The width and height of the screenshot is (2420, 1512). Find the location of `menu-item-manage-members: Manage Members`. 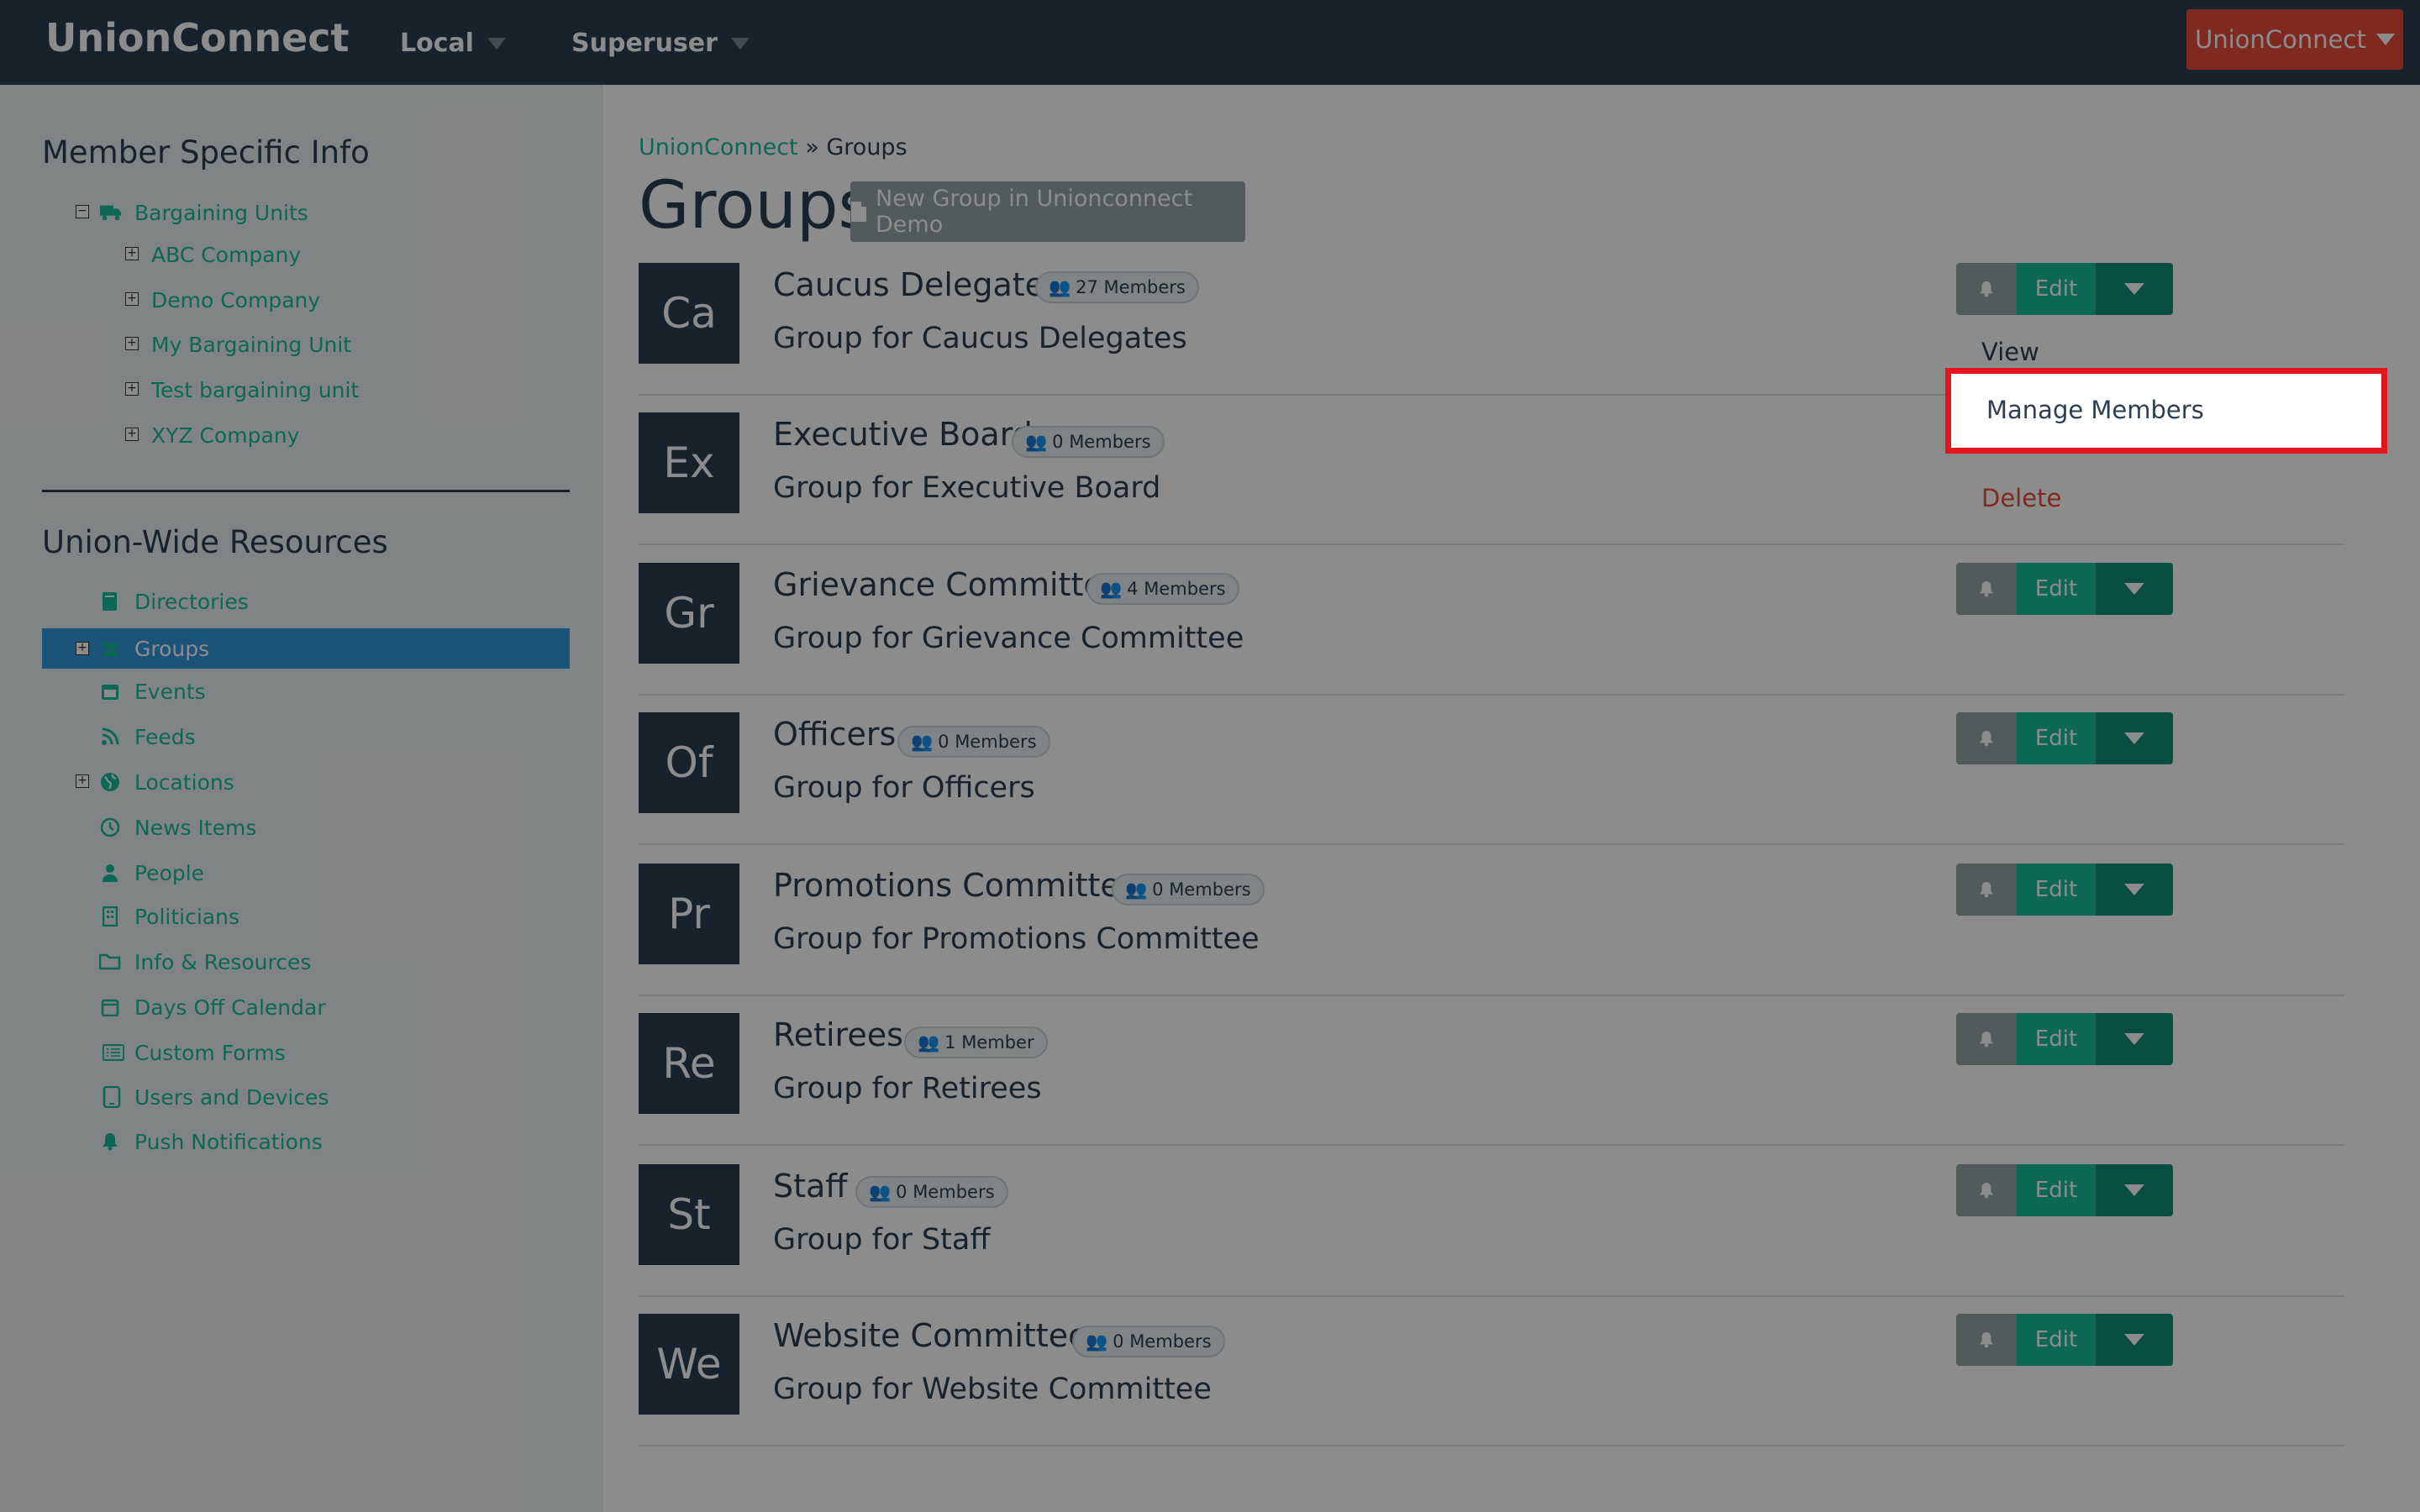

menu-item-manage-members: Manage Members is located at coordinates (2166, 411).